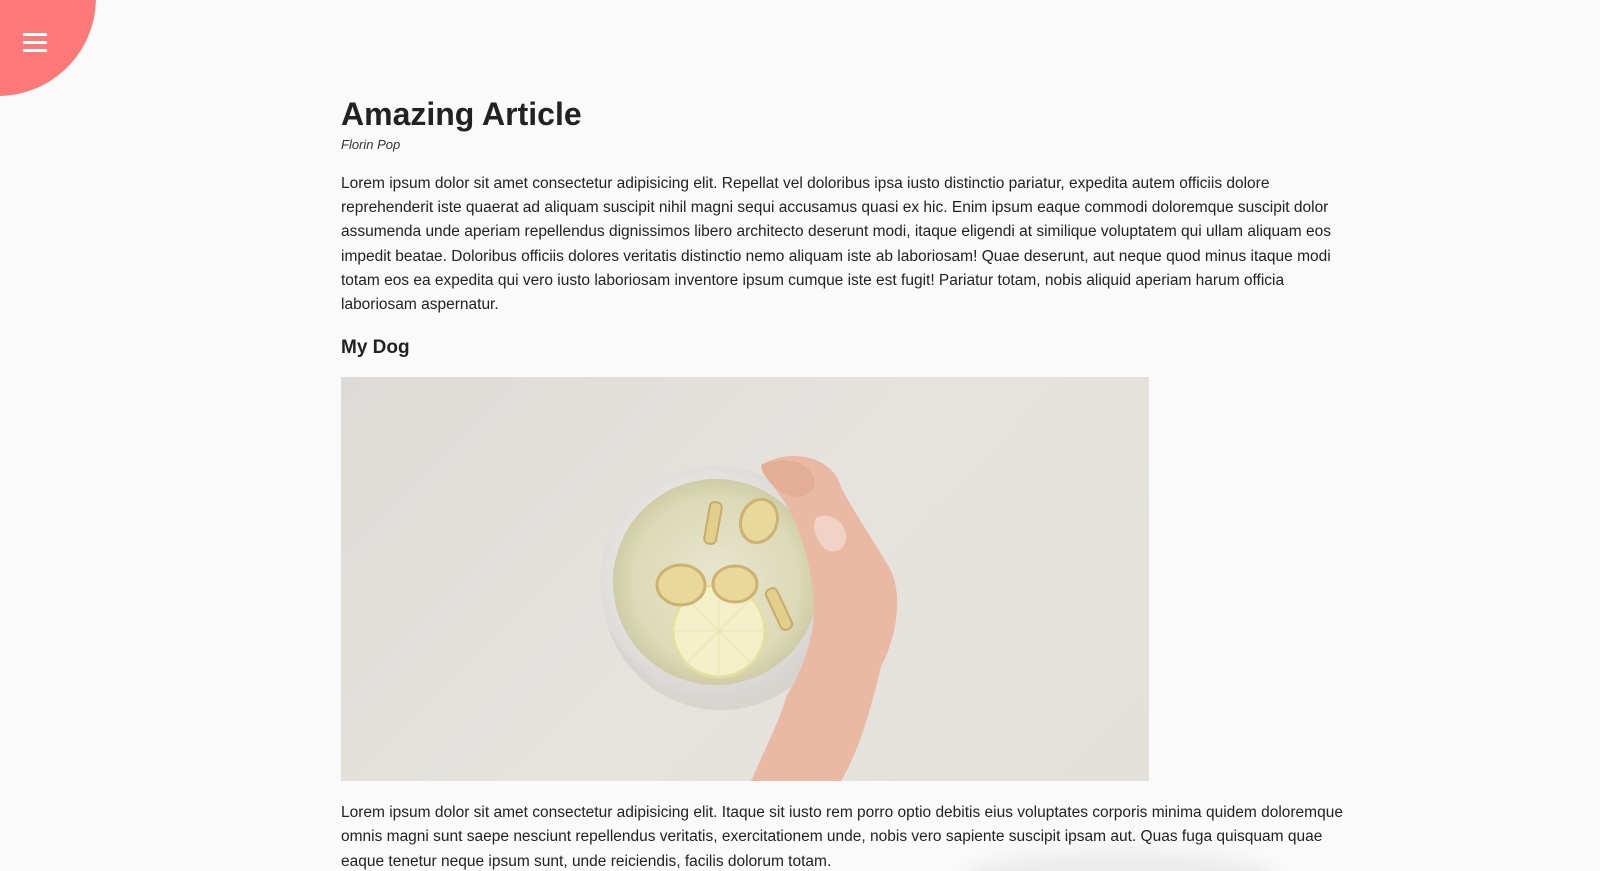 The height and width of the screenshot is (871, 1600). Describe the element at coordinates (371, 144) in the screenshot. I see `article-author: Florin Pop` at that location.